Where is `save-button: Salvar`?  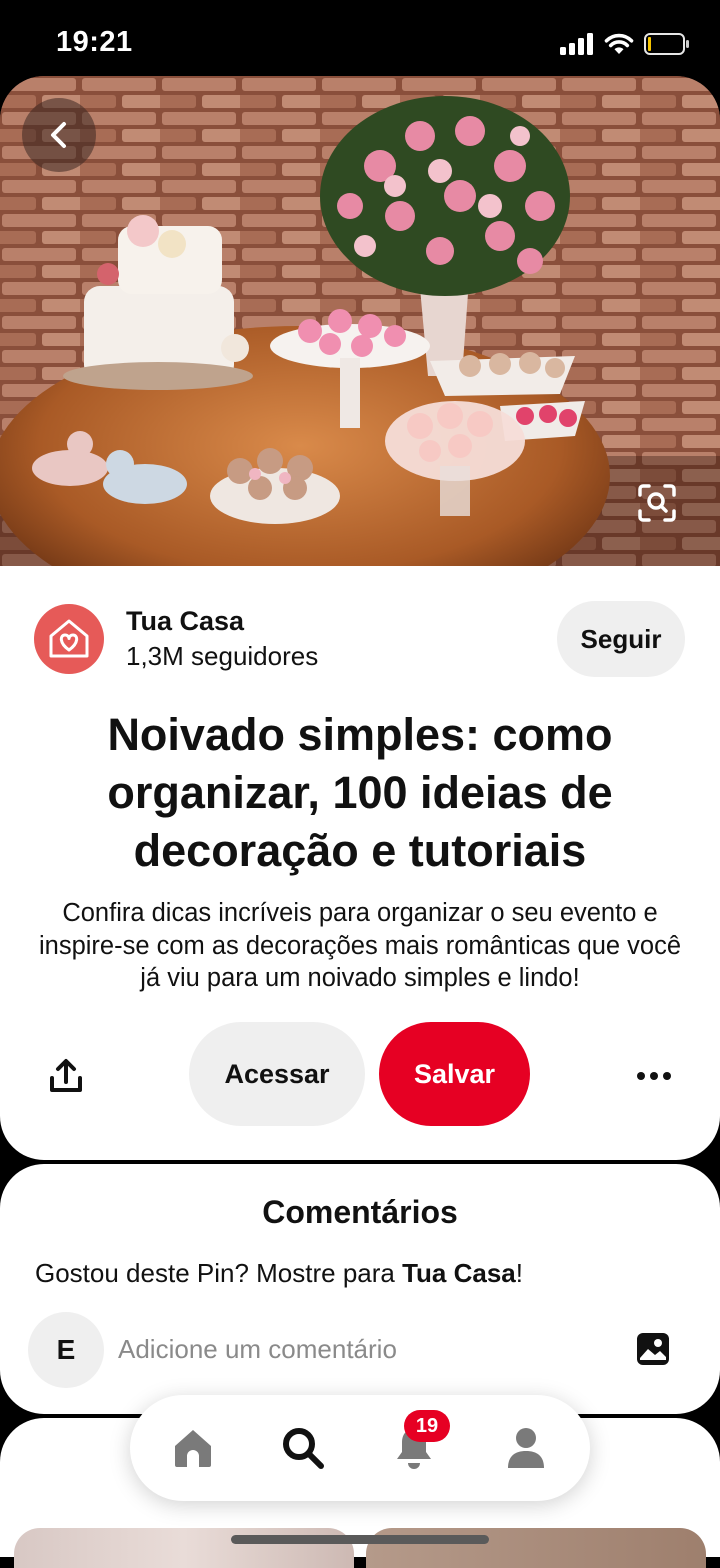 save-button: Salvar is located at coordinates (454, 1074).